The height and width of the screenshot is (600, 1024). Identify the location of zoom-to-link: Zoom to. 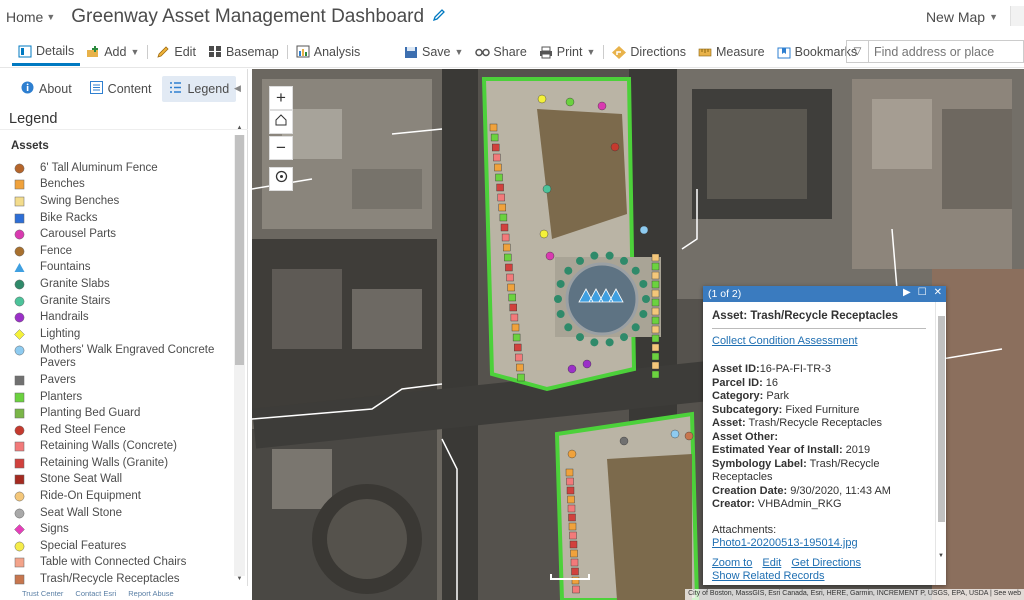
(732, 563).